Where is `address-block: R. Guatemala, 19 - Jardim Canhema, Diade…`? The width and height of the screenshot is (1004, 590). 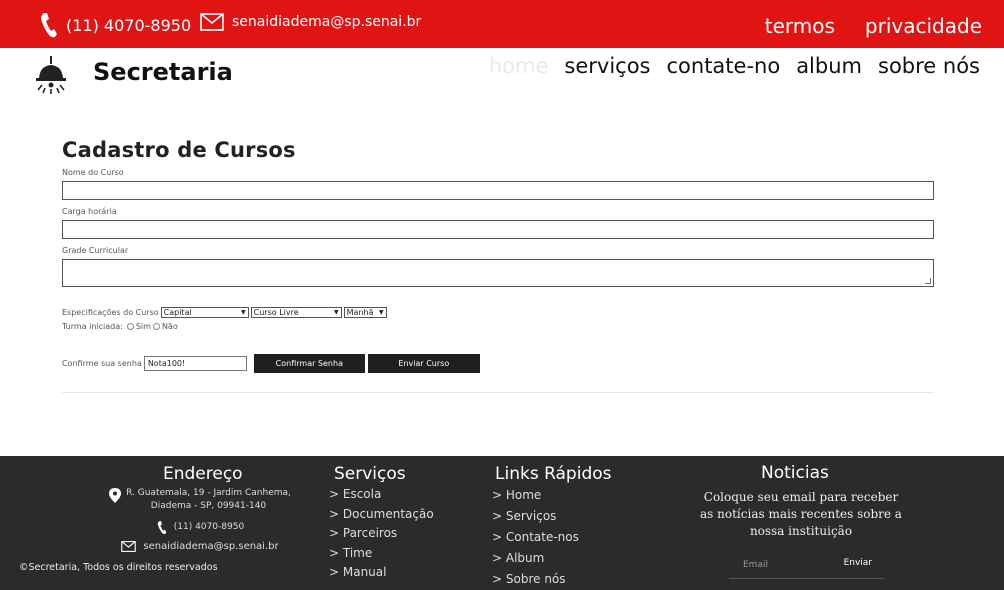 address-block: R. Guatemala, 19 - Jardim Canhema, Diade… is located at coordinates (200, 520).